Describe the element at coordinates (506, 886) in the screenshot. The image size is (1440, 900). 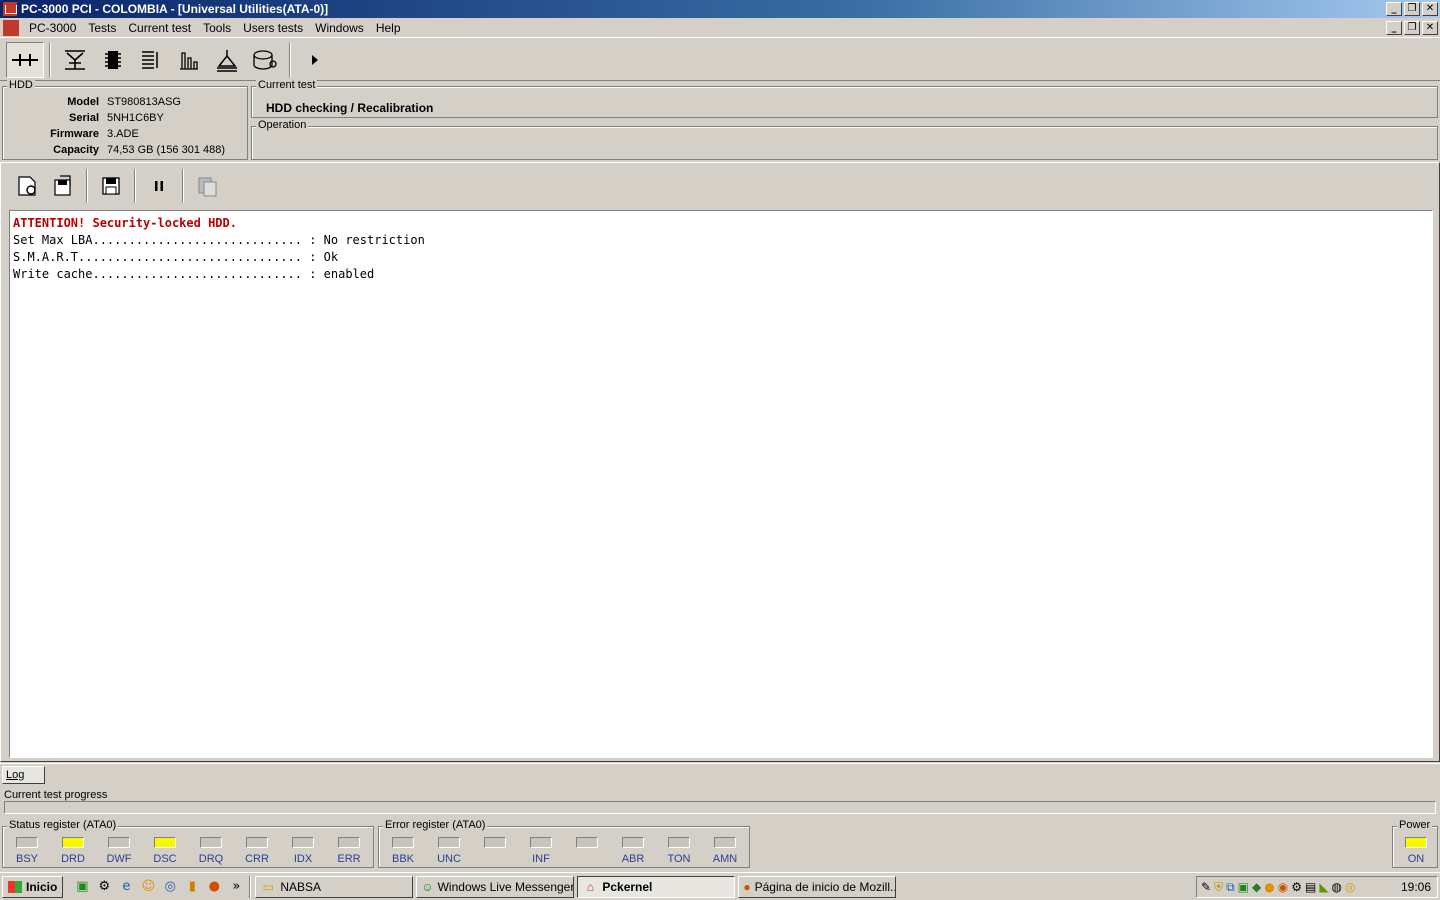
I see `task-label: Windows Live Messenger` at that location.